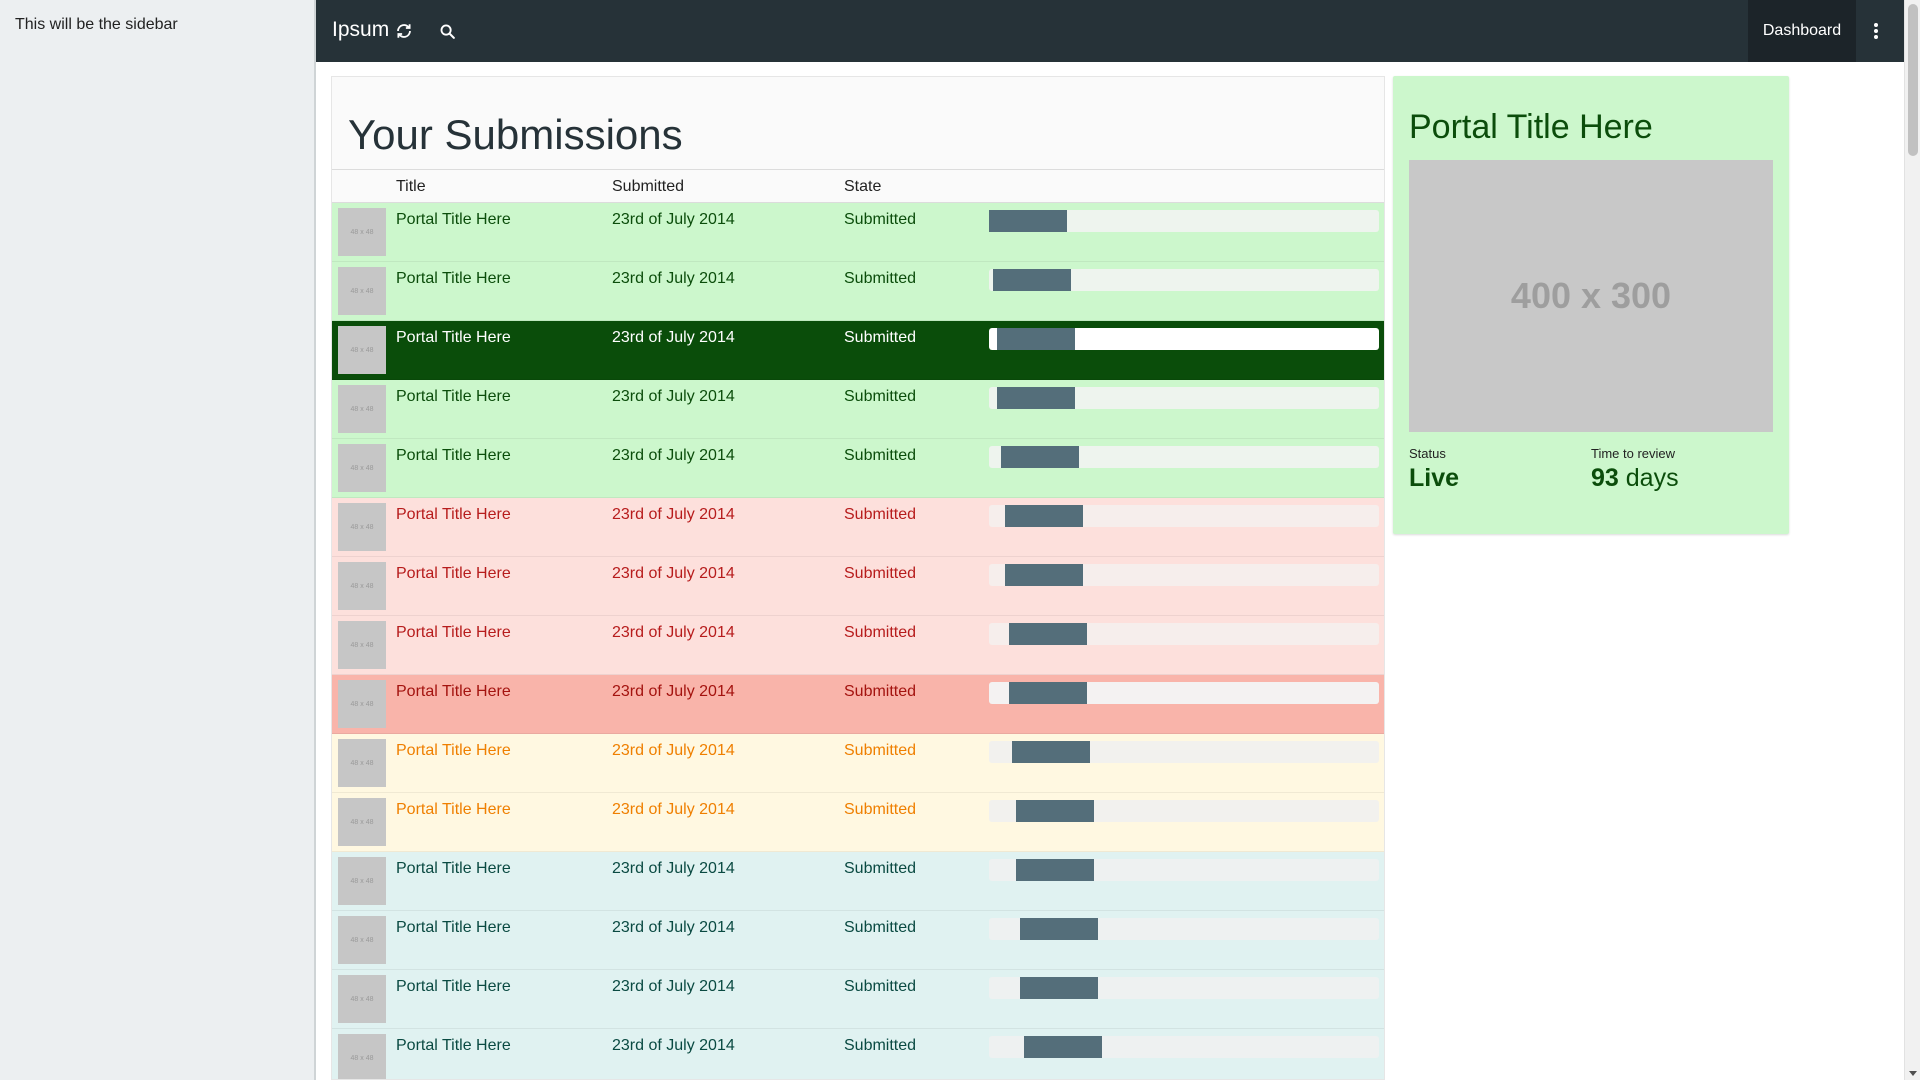 This screenshot has height=1080, width=1920. Describe the element at coordinates (1913, 1073) in the screenshot. I see `scroll-down-arrow-icon` at that location.